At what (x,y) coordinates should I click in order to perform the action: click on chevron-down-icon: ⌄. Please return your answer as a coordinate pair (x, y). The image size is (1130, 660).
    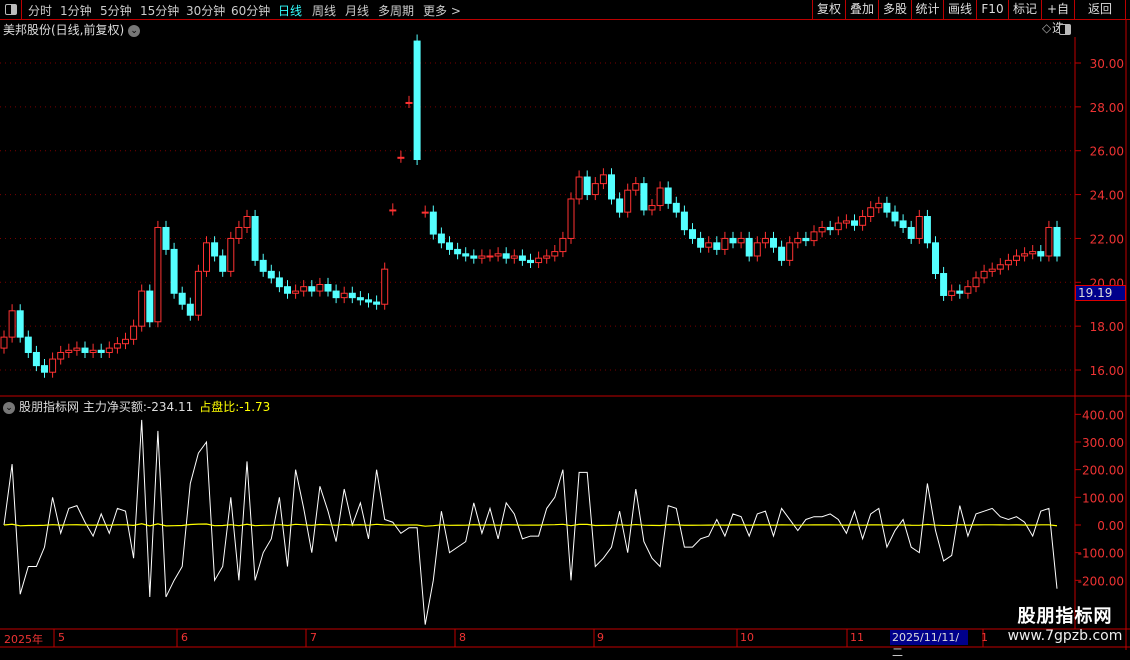
    Looking at the image, I should click on (9, 407).